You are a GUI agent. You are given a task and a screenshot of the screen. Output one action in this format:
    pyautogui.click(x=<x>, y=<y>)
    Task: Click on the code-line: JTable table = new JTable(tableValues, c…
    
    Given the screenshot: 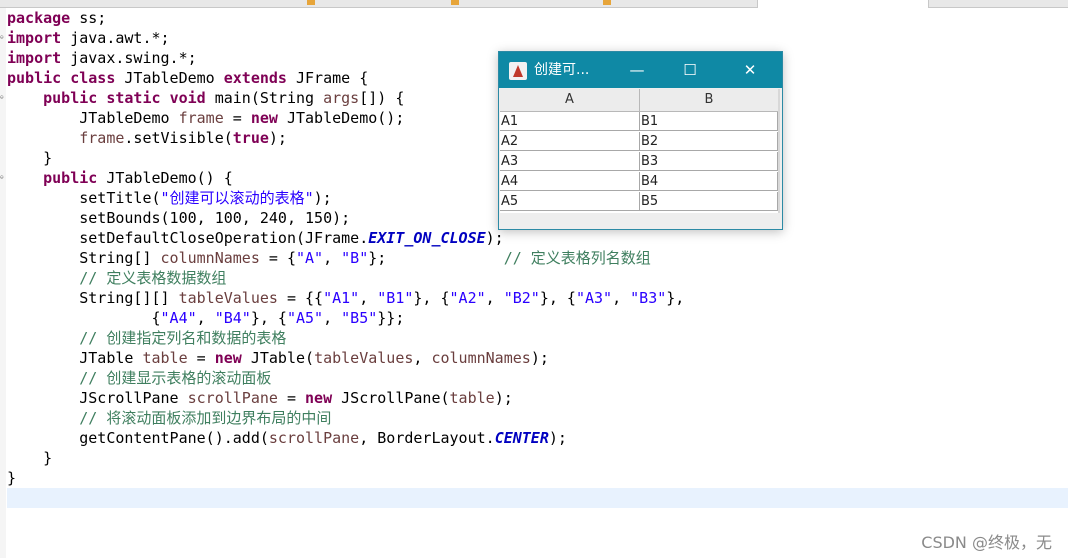 What is the action you would take?
    pyautogui.click(x=278, y=358)
    